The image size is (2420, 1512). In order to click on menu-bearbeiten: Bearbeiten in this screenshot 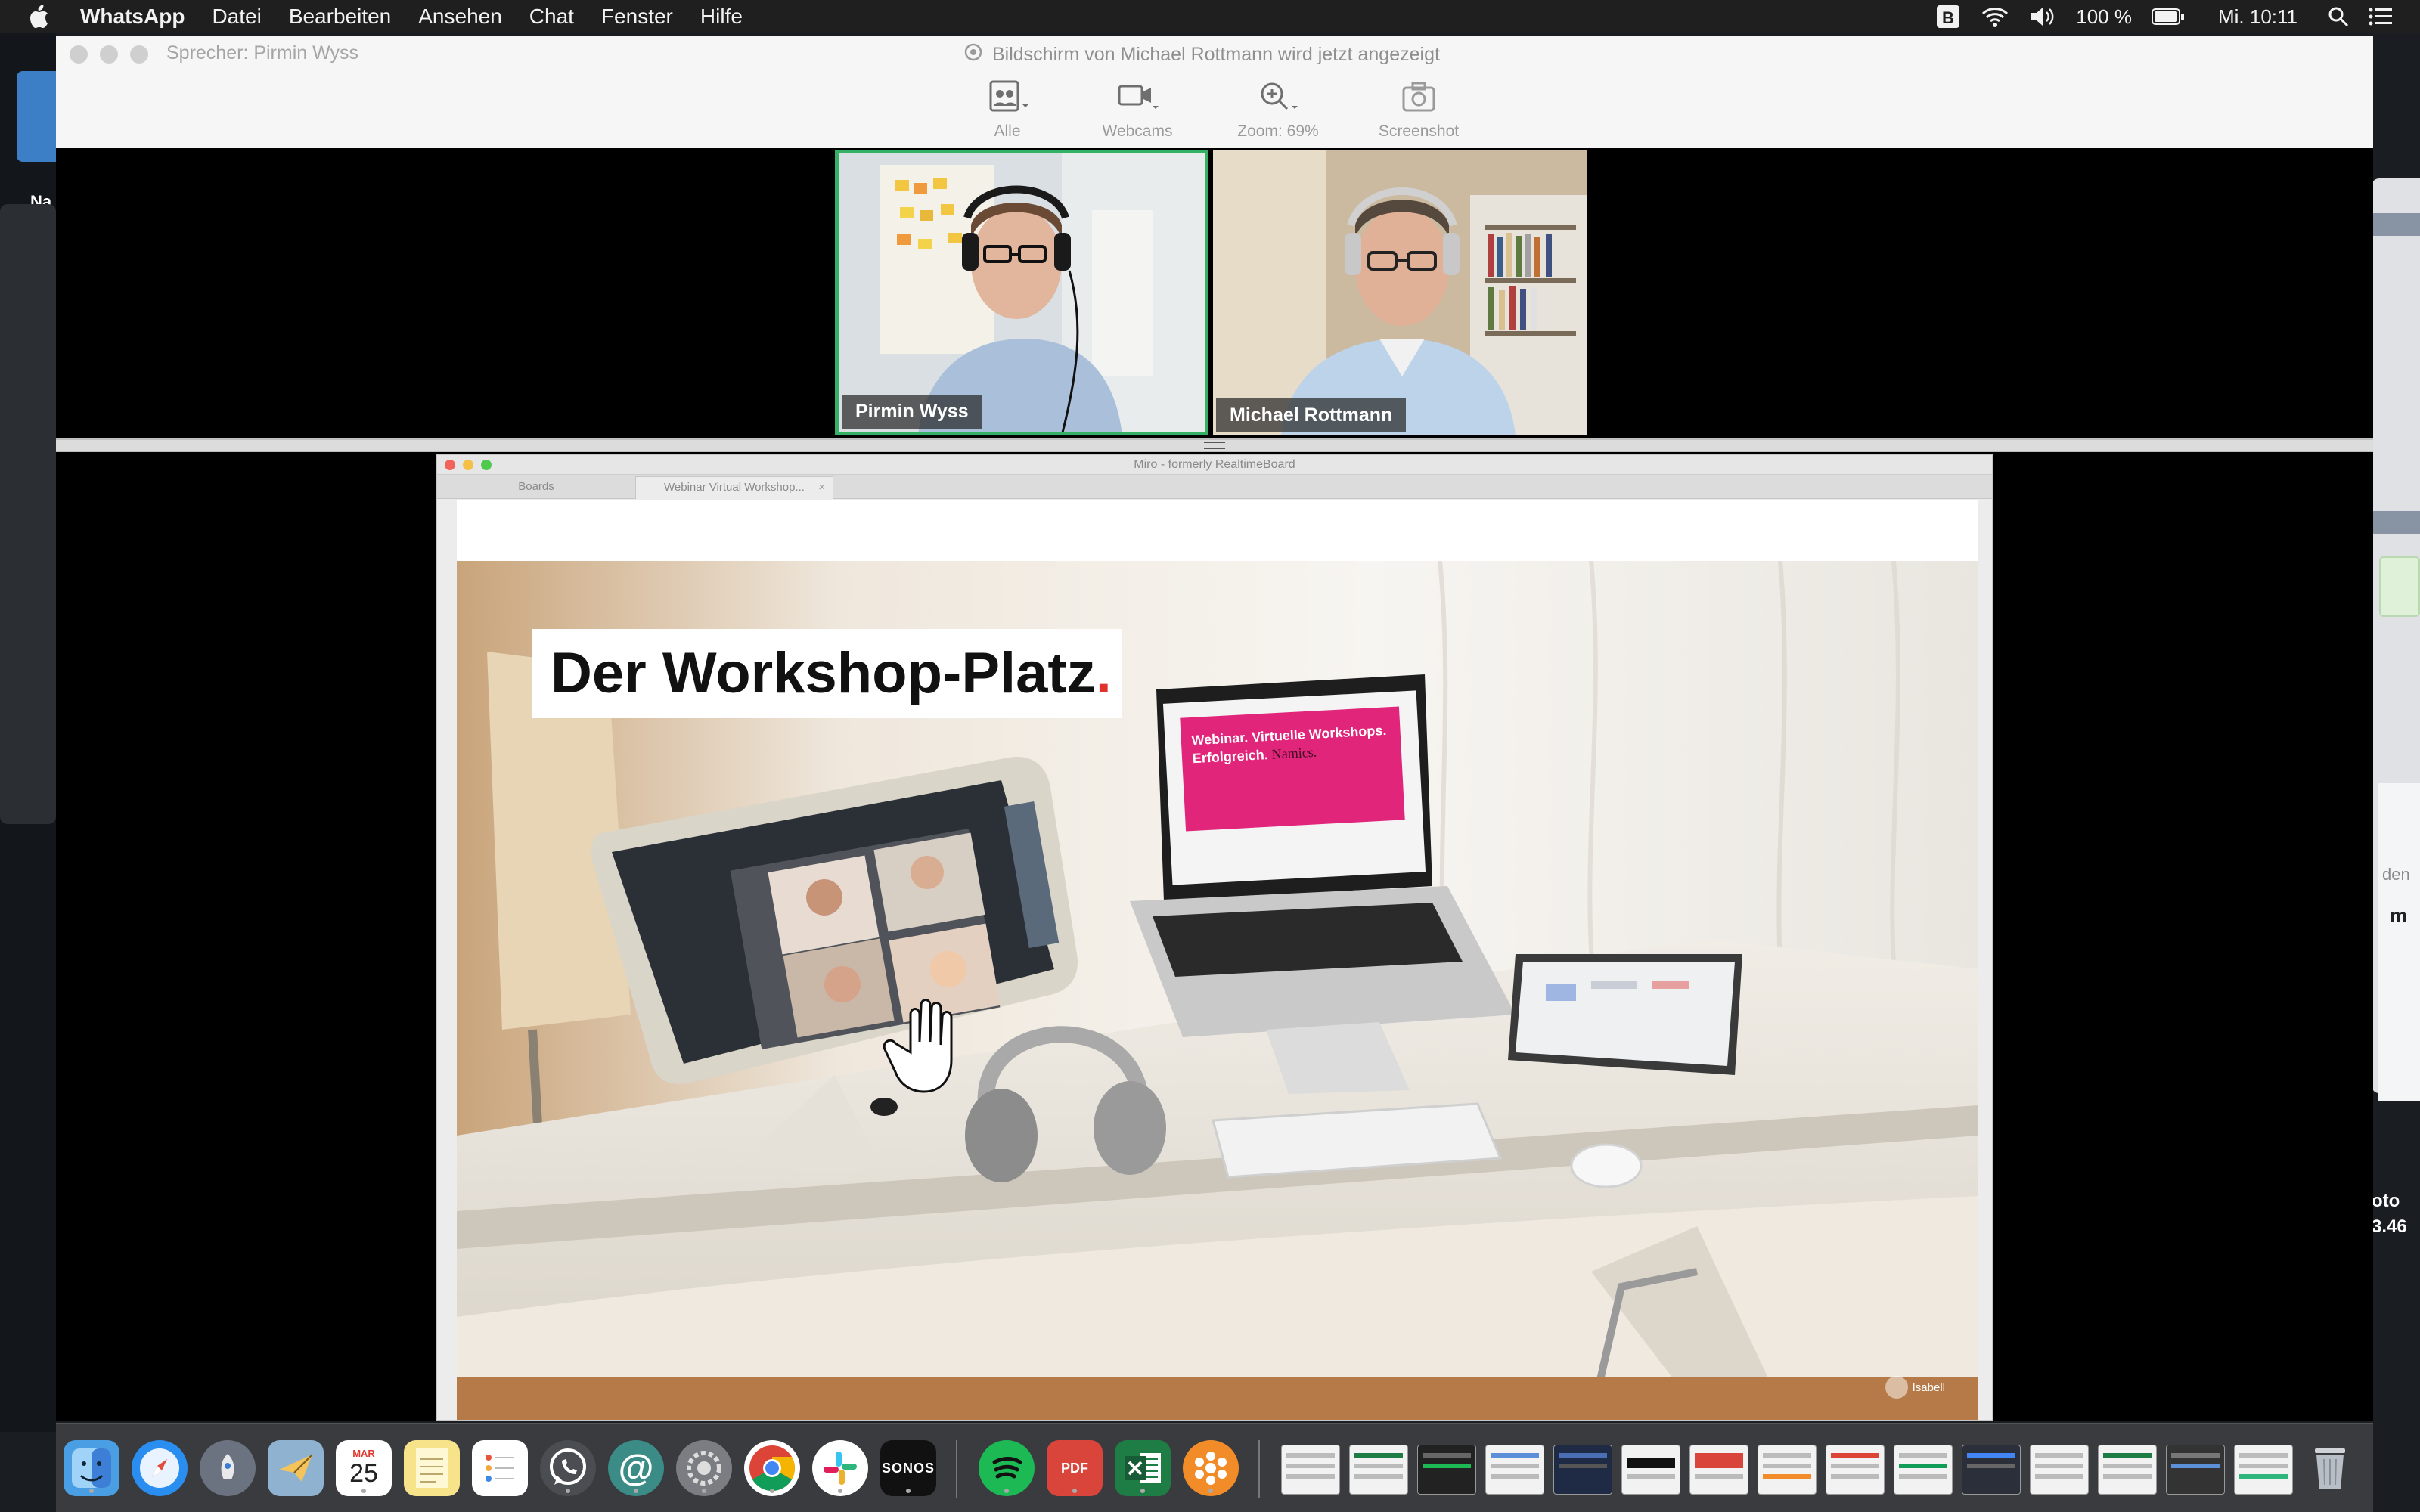, I will do `click(340, 17)`.